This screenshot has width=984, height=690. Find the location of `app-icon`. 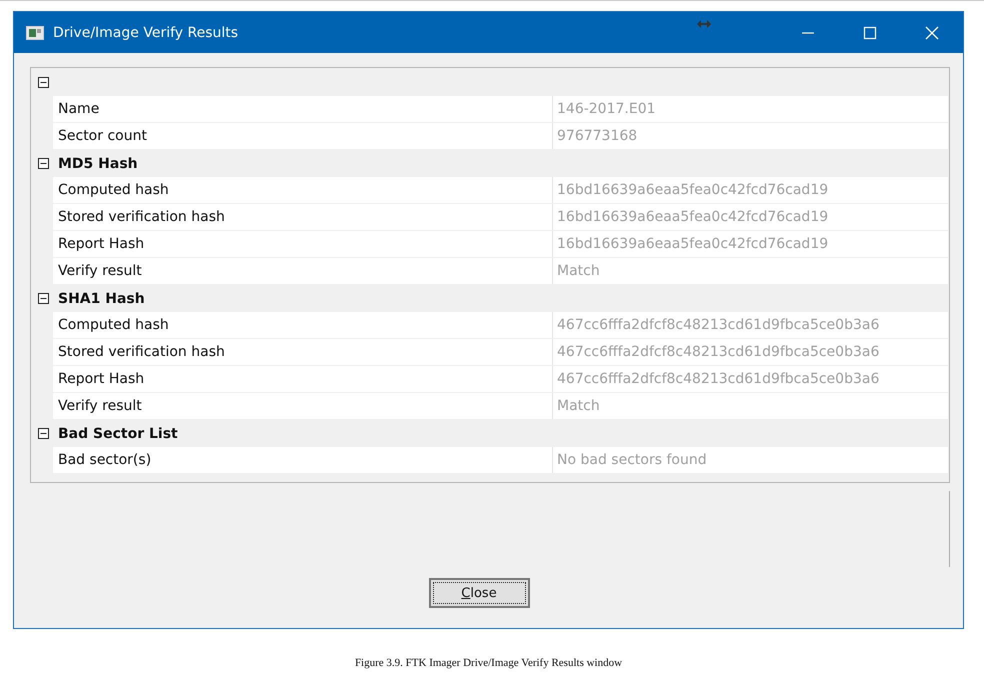

app-icon is located at coordinates (35, 33).